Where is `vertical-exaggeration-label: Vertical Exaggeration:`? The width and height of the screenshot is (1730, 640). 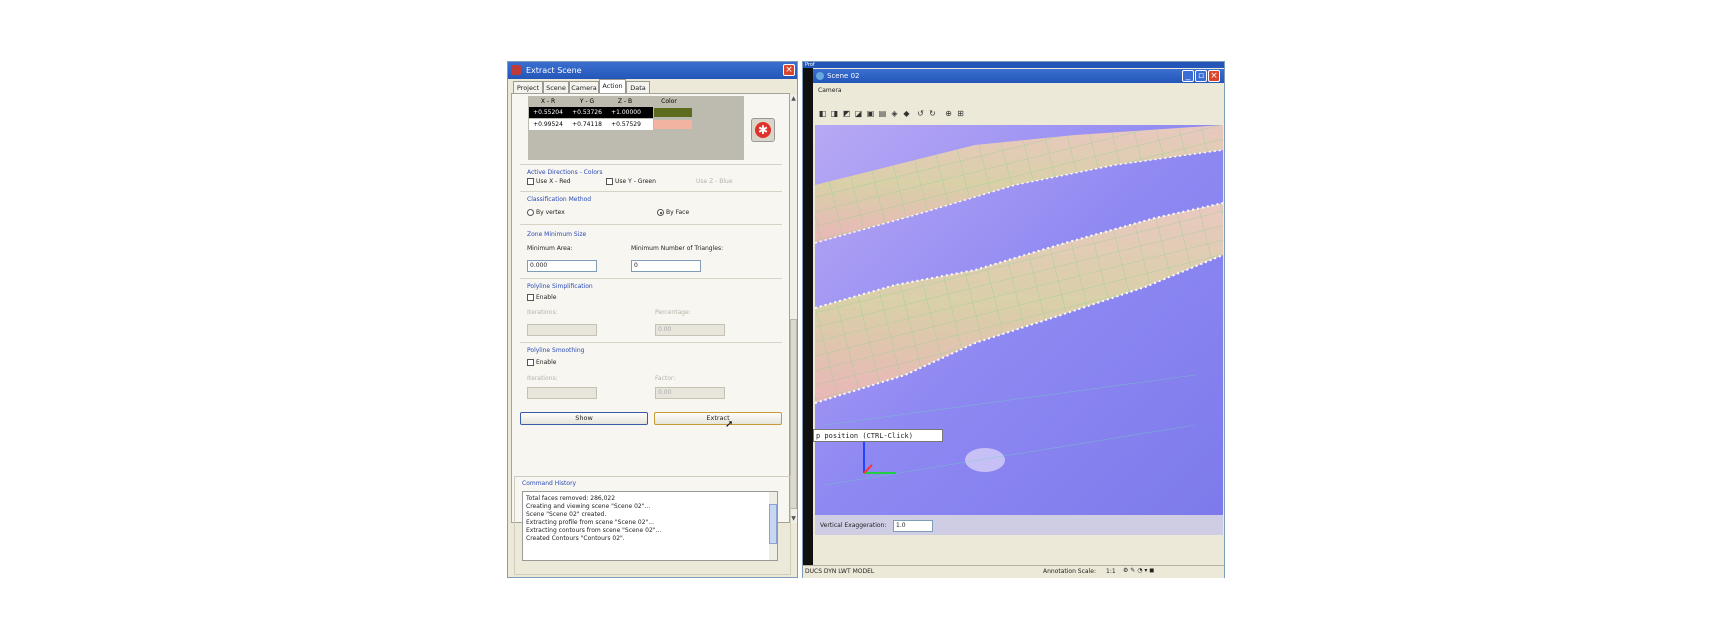 vertical-exaggeration-label: Vertical Exaggeration: is located at coordinates (853, 525).